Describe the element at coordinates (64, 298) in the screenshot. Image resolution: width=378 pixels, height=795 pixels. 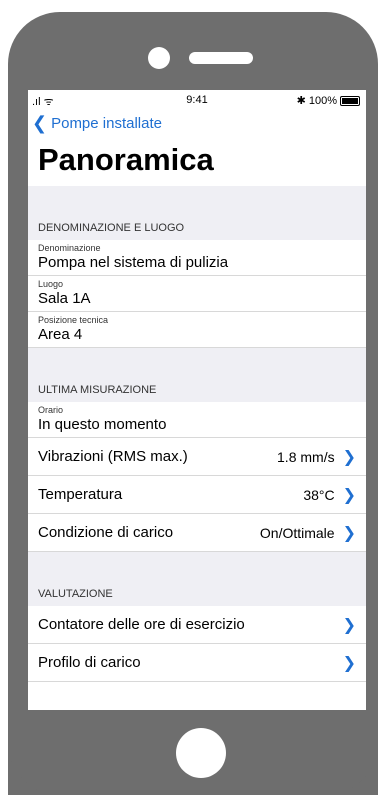
I see `field-value: Sala 1A` at that location.